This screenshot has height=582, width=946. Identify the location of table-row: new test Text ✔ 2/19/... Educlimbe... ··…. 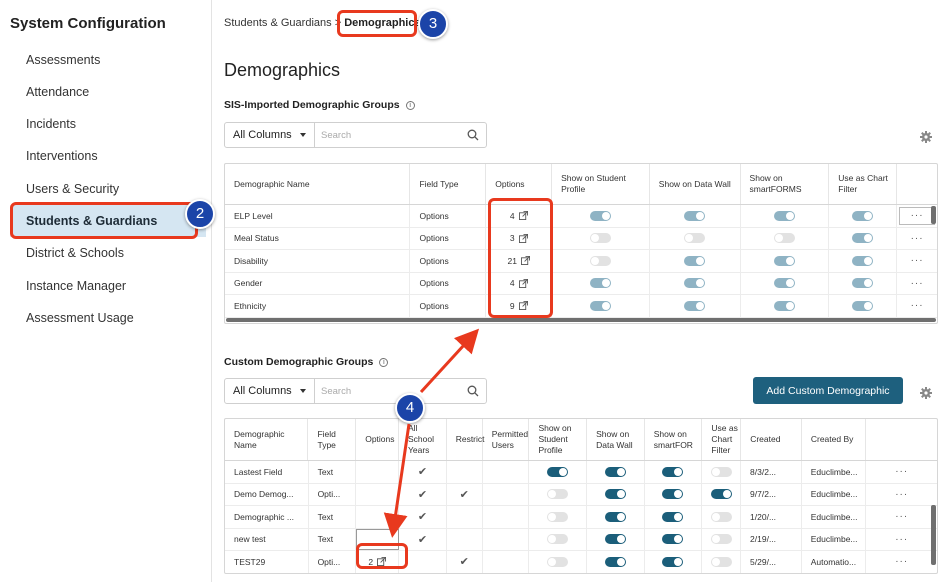
(581, 539).